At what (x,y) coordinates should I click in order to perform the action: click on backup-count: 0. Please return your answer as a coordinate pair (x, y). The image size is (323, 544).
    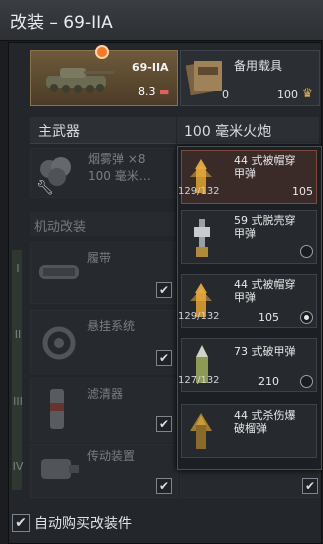
    Looking at the image, I should click on (225, 94).